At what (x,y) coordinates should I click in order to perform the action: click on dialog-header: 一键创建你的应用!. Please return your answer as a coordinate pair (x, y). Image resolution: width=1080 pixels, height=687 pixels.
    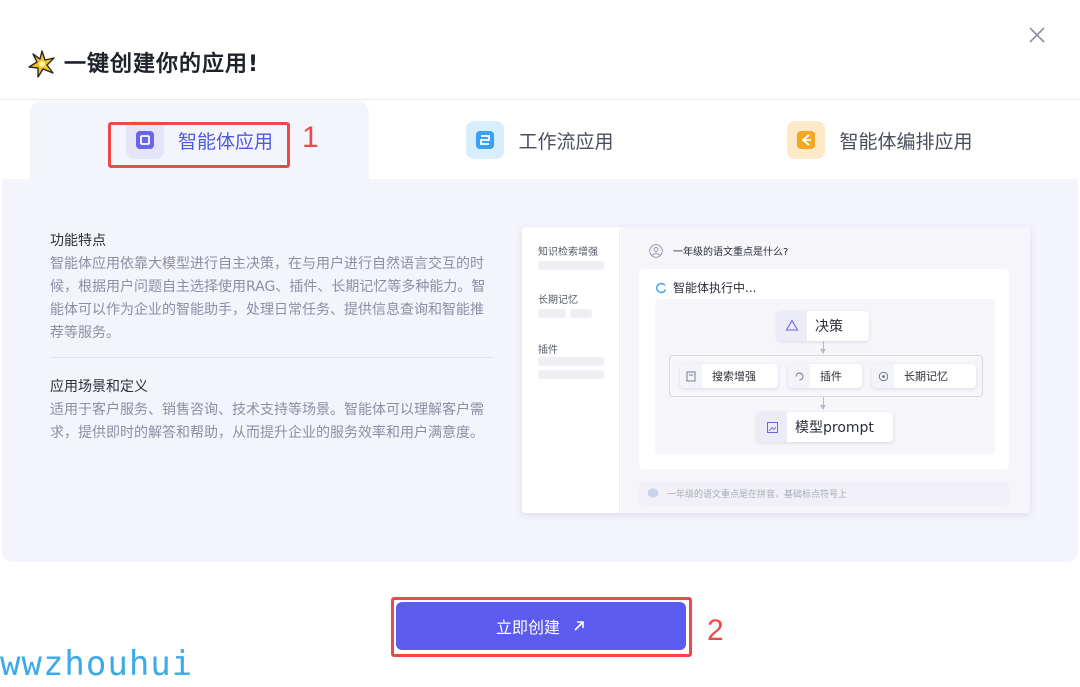
    Looking at the image, I should click on (540, 50).